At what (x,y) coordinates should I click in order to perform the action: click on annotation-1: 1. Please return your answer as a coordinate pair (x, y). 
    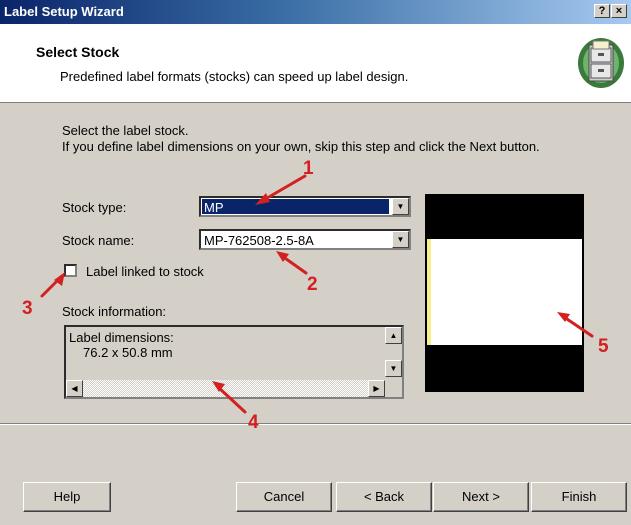
    Looking at the image, I should click on (308, 168).